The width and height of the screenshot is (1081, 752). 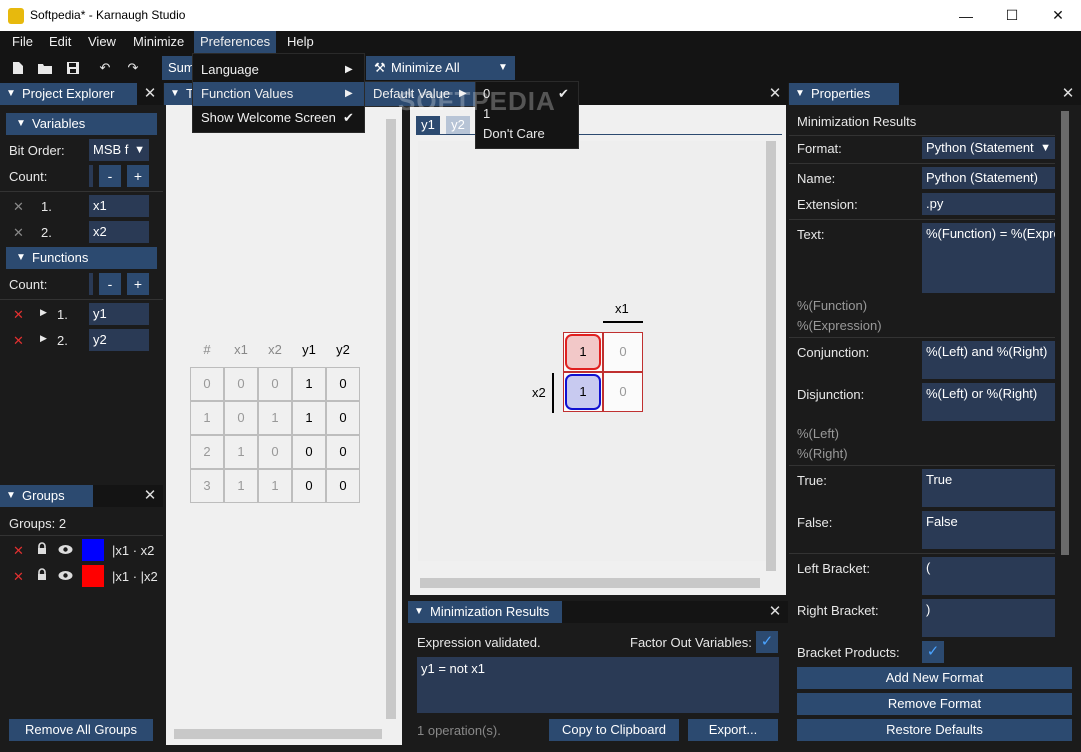 I want to click on remove-all-groups-button: Remove All Groups, so click(x=81, y=730).